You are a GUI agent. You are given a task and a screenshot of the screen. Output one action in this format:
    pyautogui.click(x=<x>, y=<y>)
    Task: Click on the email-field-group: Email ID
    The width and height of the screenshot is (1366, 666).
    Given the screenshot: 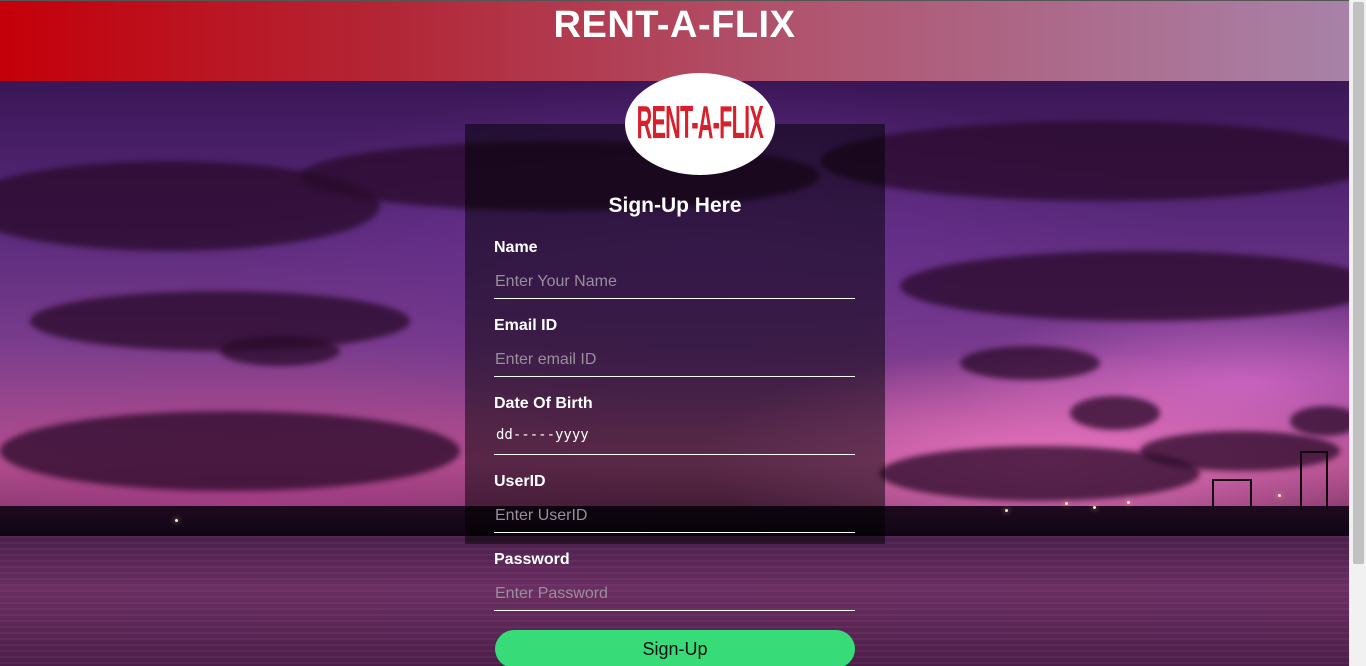 What is the action you would take?
    pyautogui.click(x=674, y=347)
    